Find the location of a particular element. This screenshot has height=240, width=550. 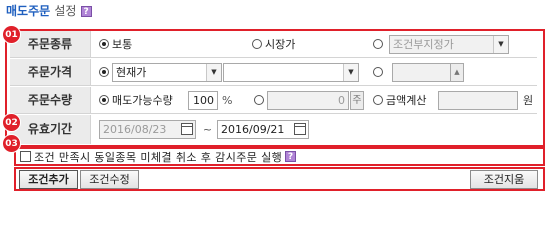

qty-unit-label: 주 is located at coordinates (357, 100).